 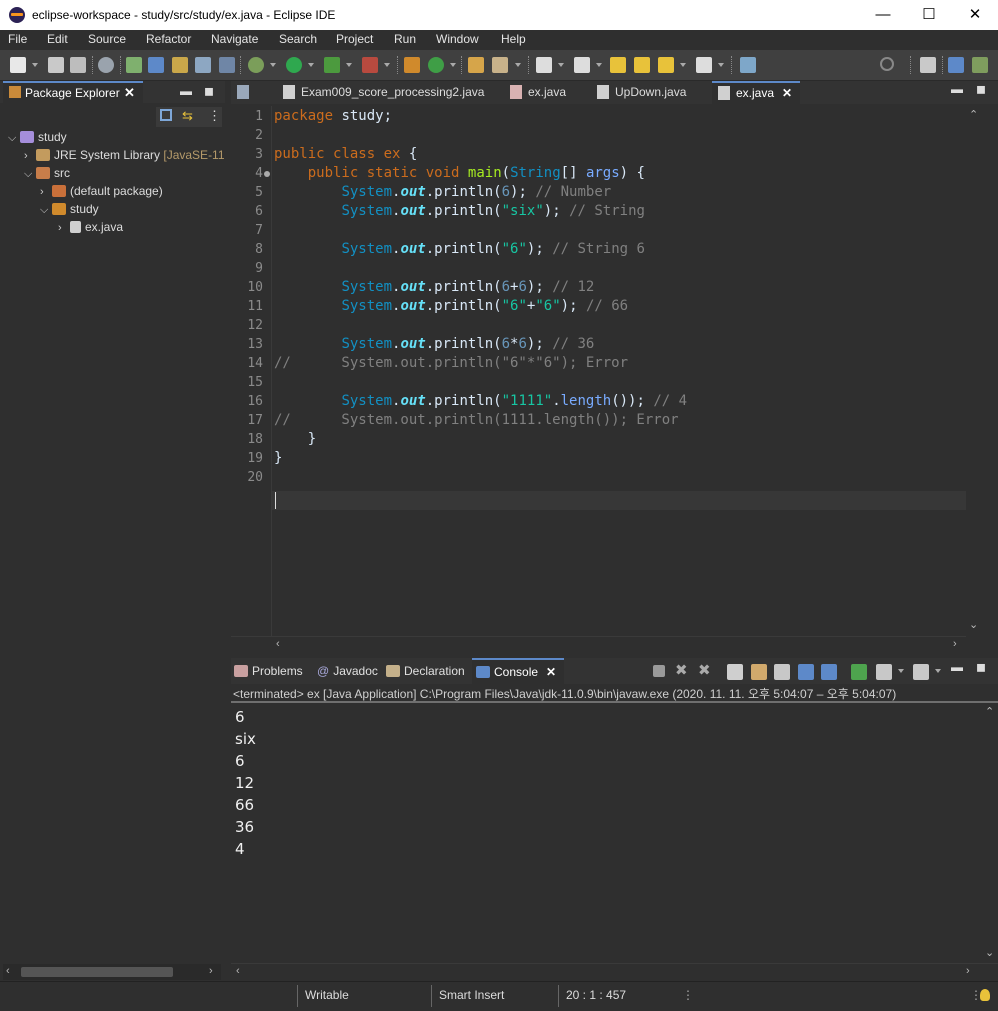 What do you see at coordinates (78, 65) in the screenshot?
I see `save-all-icon` at bounding box center [78, 65].